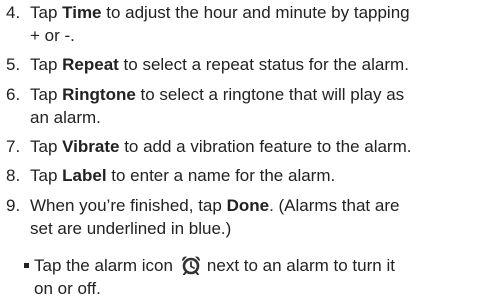  What do you see at coordinates (128, 205) in the screenshot?
I see `step-text-pre: When you’re finished, tap` at bounding box center [128, 205].